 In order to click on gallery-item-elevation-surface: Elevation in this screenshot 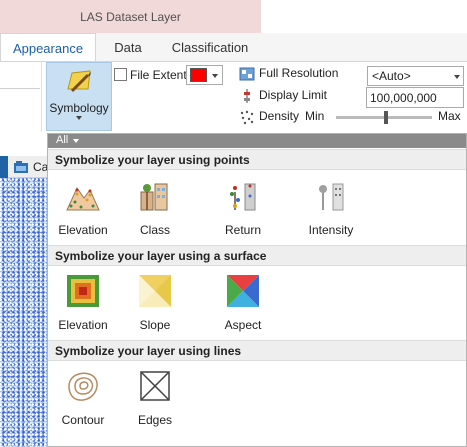, I will do `click(83, 310)`.